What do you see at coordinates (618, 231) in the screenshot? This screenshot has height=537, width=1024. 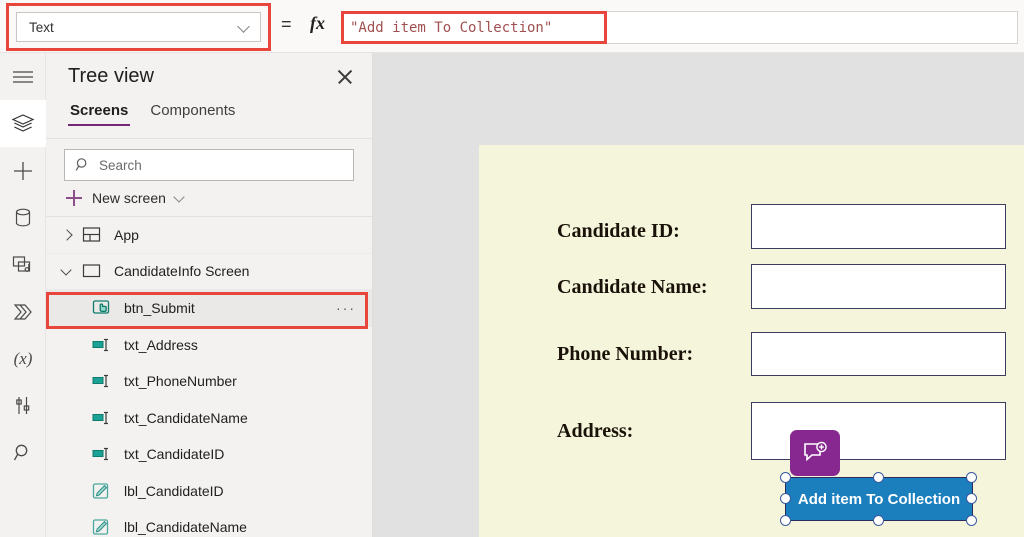 I see `label-candidate-id: Candidate ID:` at bounding box center [618, 231].